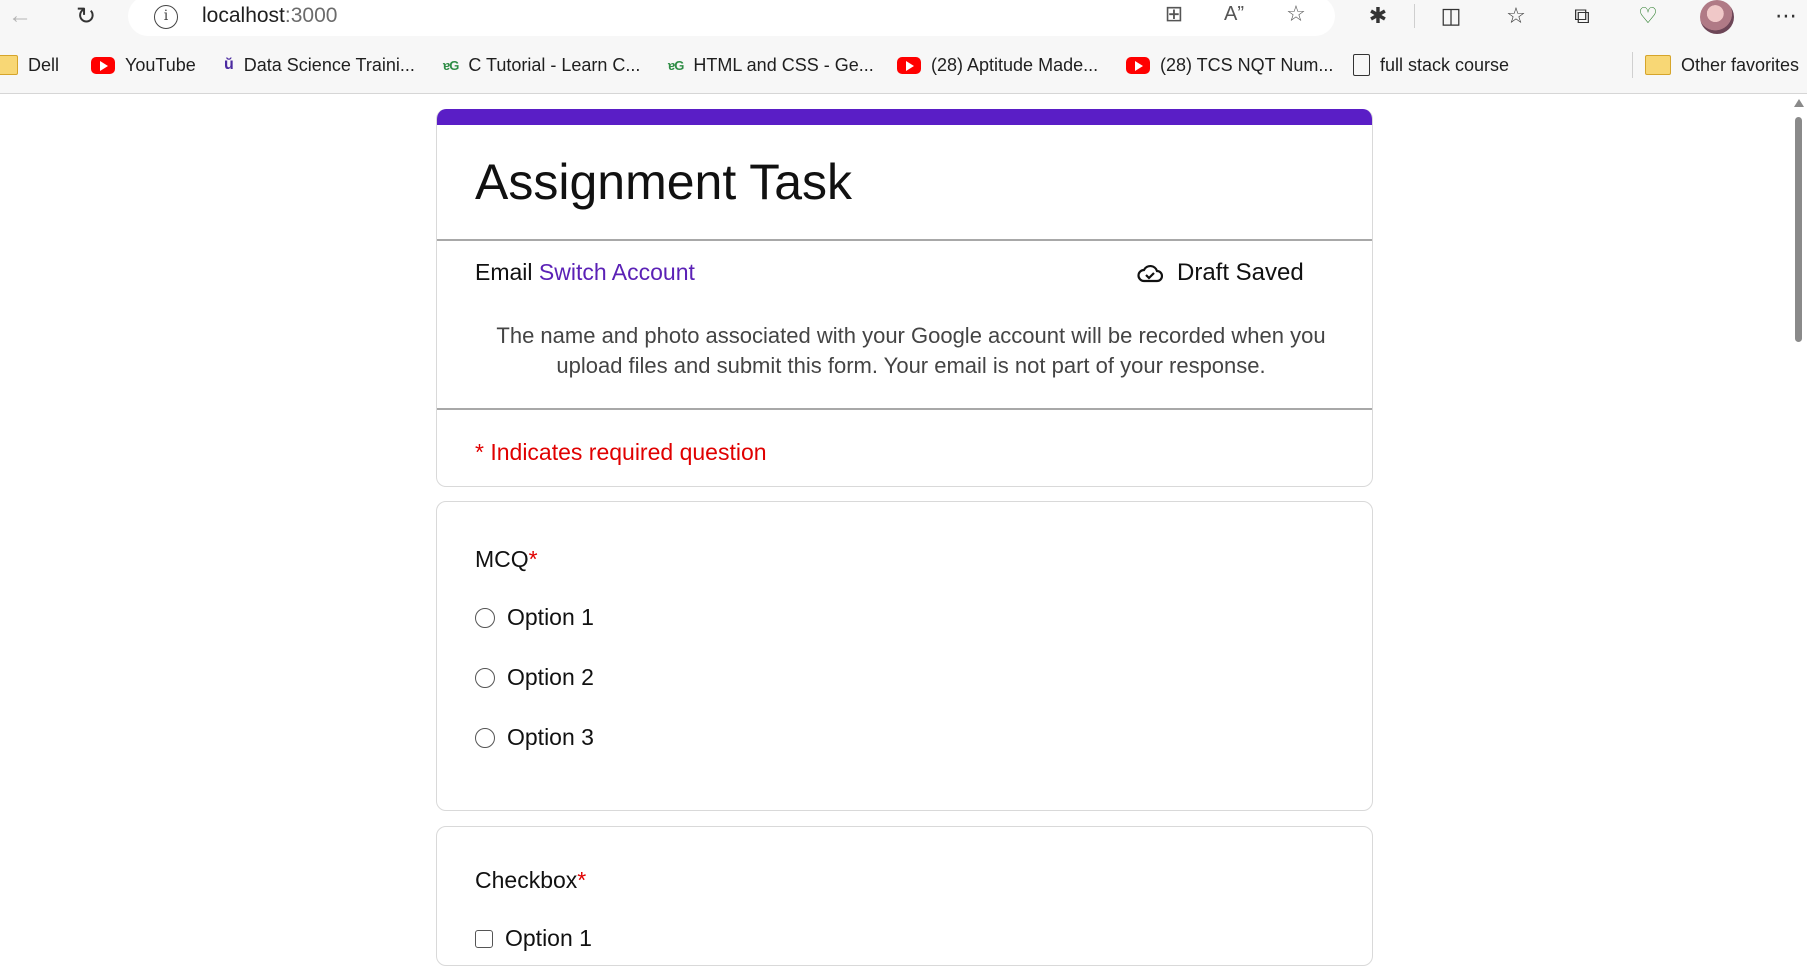  What do you see at coordinates (1414, 16) in the screenshot?
I see `toolbar-divider` at bounding box center [1414, 16].